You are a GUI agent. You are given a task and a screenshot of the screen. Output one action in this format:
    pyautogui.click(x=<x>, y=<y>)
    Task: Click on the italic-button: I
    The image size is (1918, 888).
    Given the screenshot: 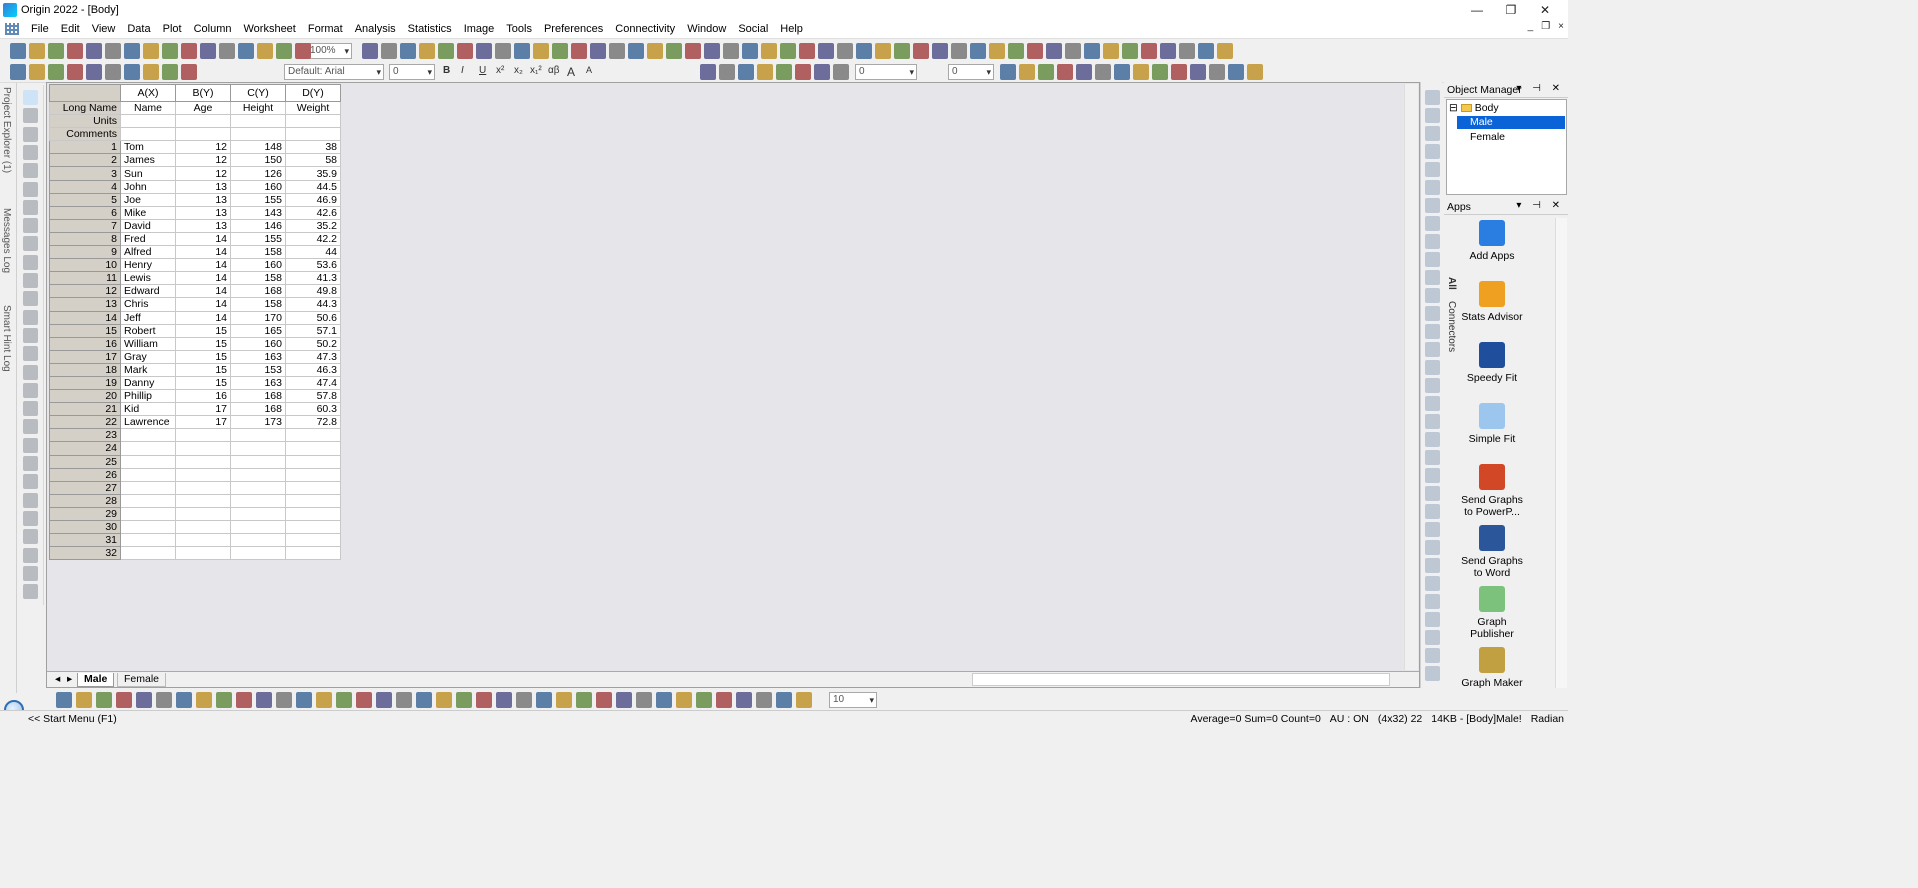 What is the action you would take?
    pyautogui.click(x=462, y=70)
    